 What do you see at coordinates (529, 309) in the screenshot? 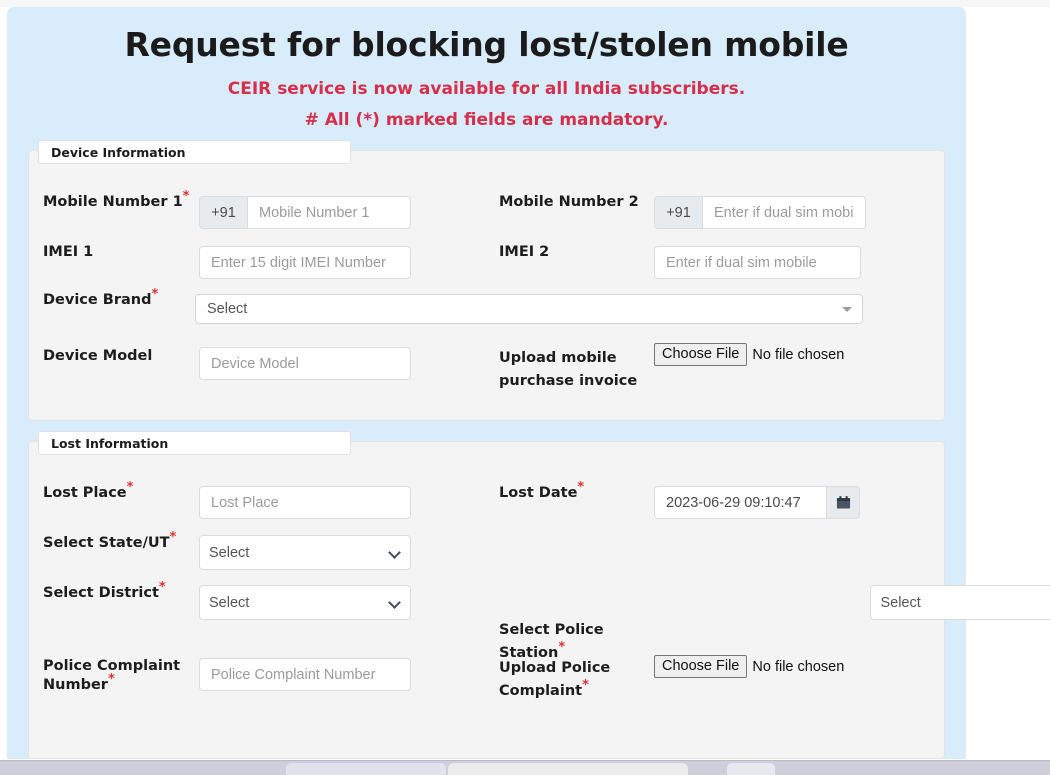
I see `device-brand-select: Select` at bounding box center [529, 309].